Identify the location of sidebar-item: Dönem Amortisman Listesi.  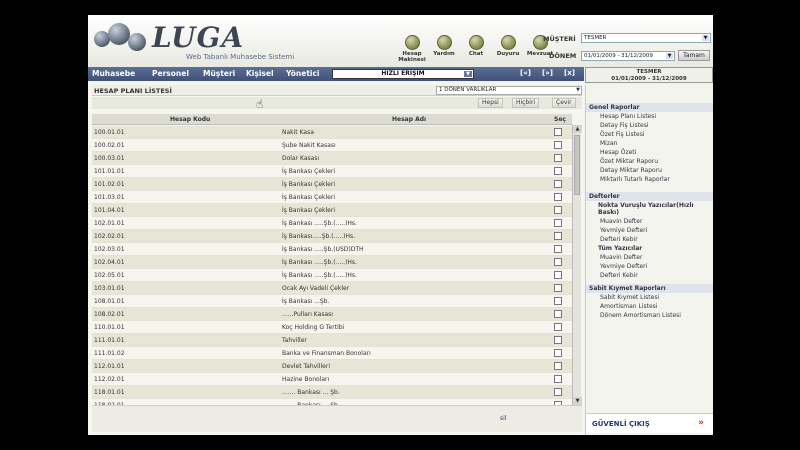
(640, 315).